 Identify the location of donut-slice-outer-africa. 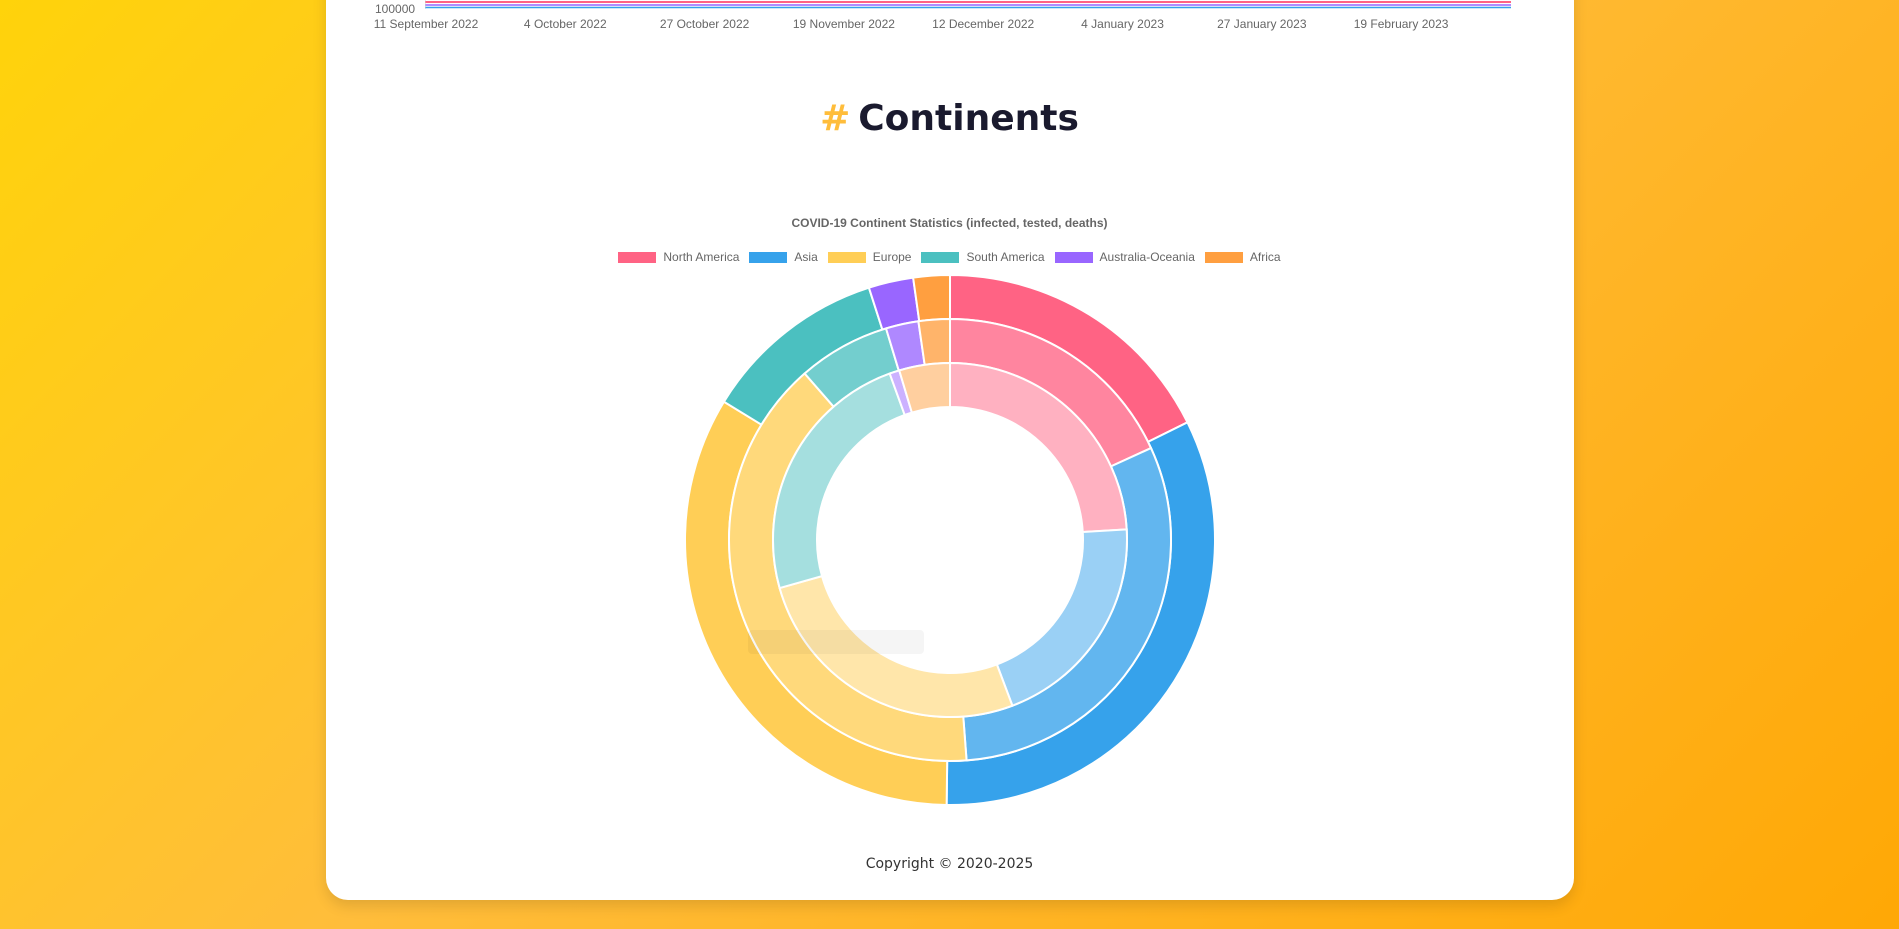
(931, 298).